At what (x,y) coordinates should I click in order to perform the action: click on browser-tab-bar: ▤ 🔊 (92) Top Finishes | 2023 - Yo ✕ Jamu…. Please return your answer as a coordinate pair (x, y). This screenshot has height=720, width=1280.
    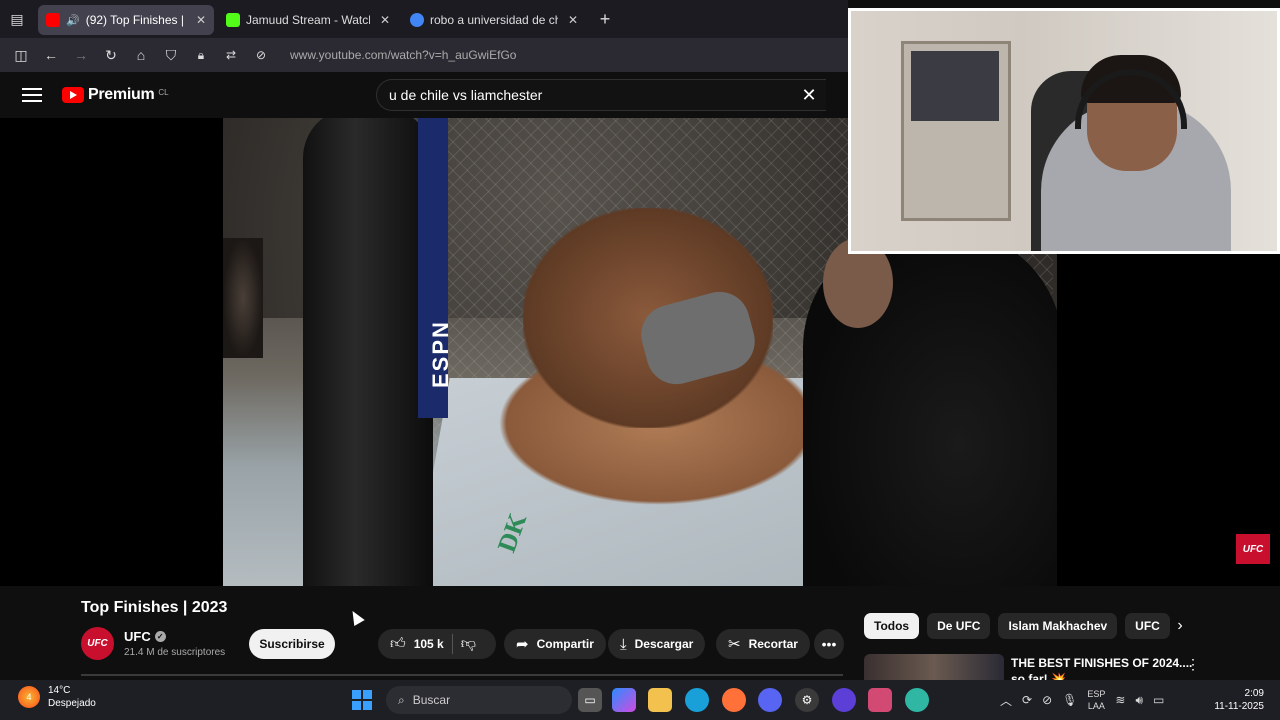
    Looking at the image, I should click on (424, 19).